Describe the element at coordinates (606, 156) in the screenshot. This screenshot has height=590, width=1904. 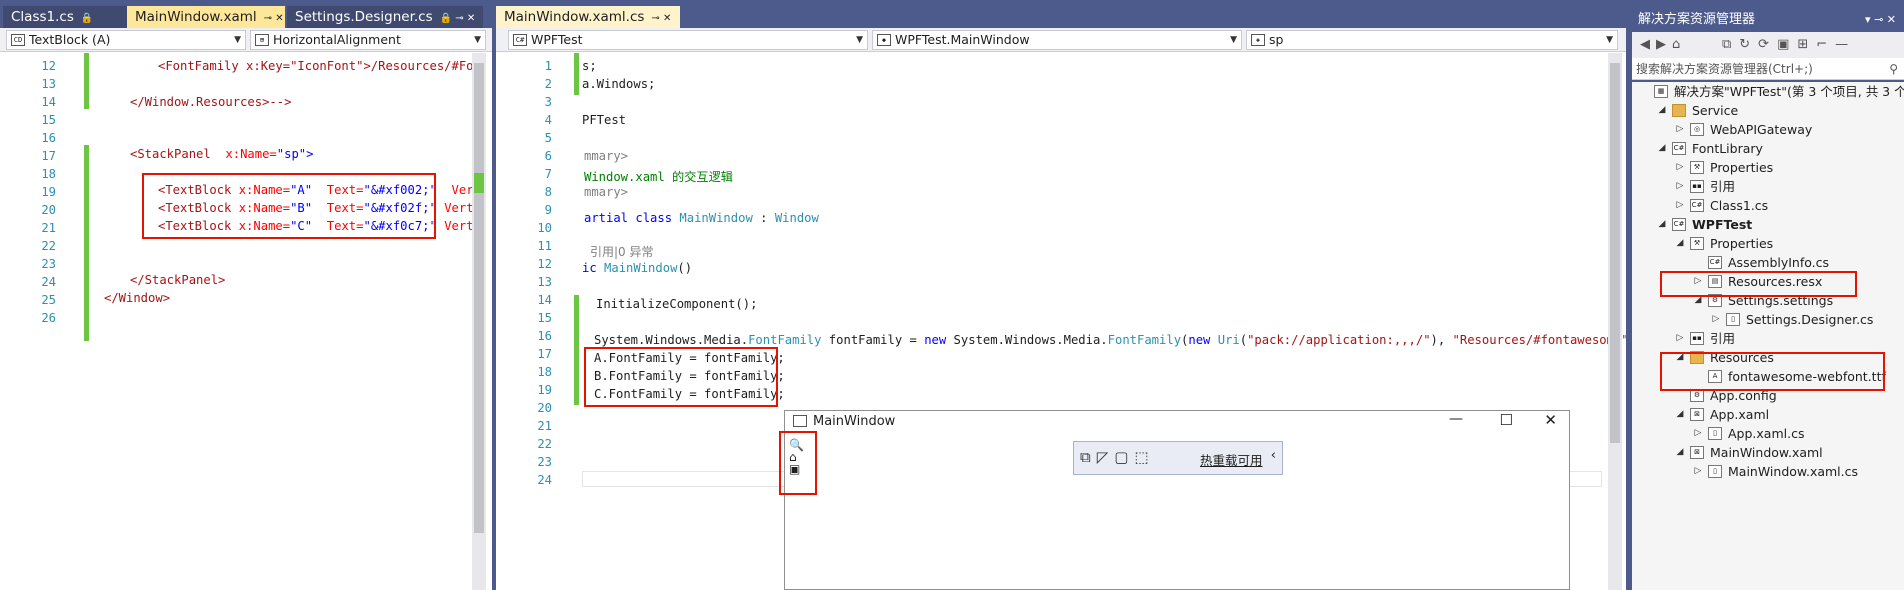
I see `cs-line-6: mmary>` at that location.